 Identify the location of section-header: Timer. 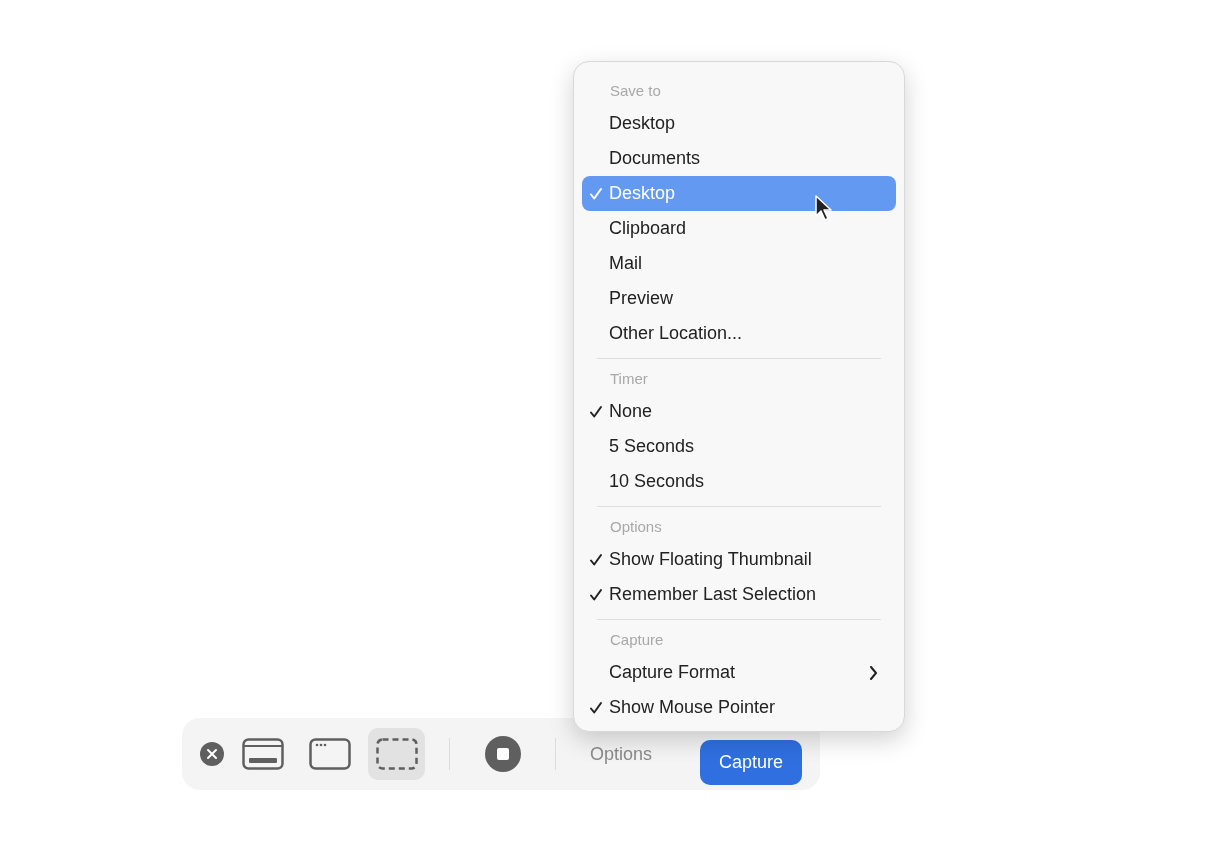
(629, 379).